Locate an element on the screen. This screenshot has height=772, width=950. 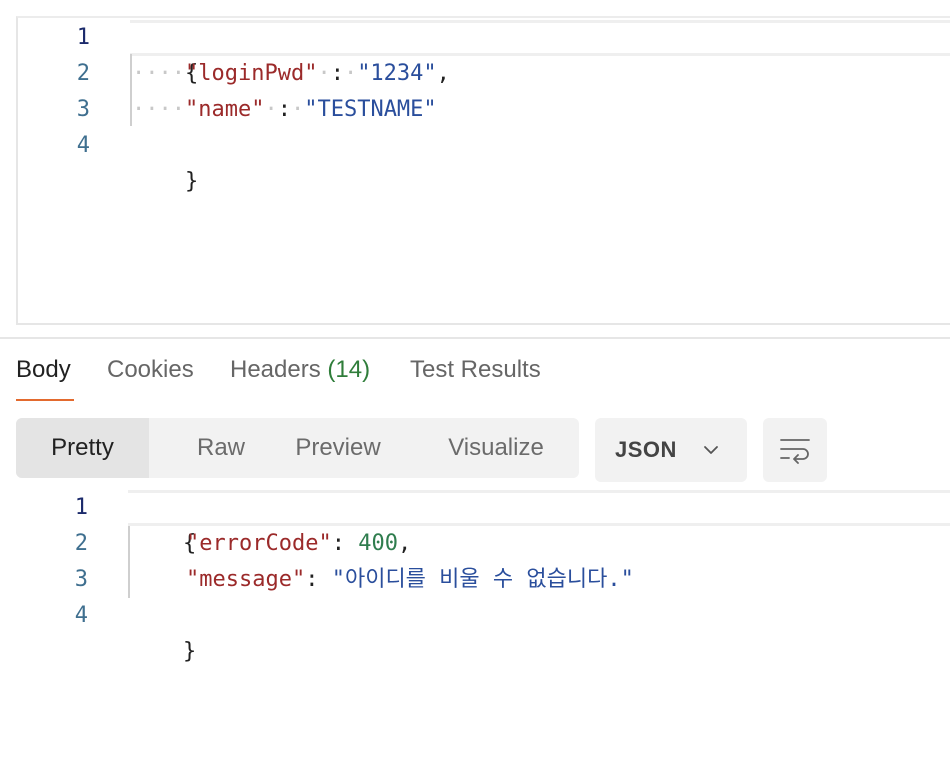
code-line: ····"name"·:·"TESTNAME" is located at coordinates (284, 110).